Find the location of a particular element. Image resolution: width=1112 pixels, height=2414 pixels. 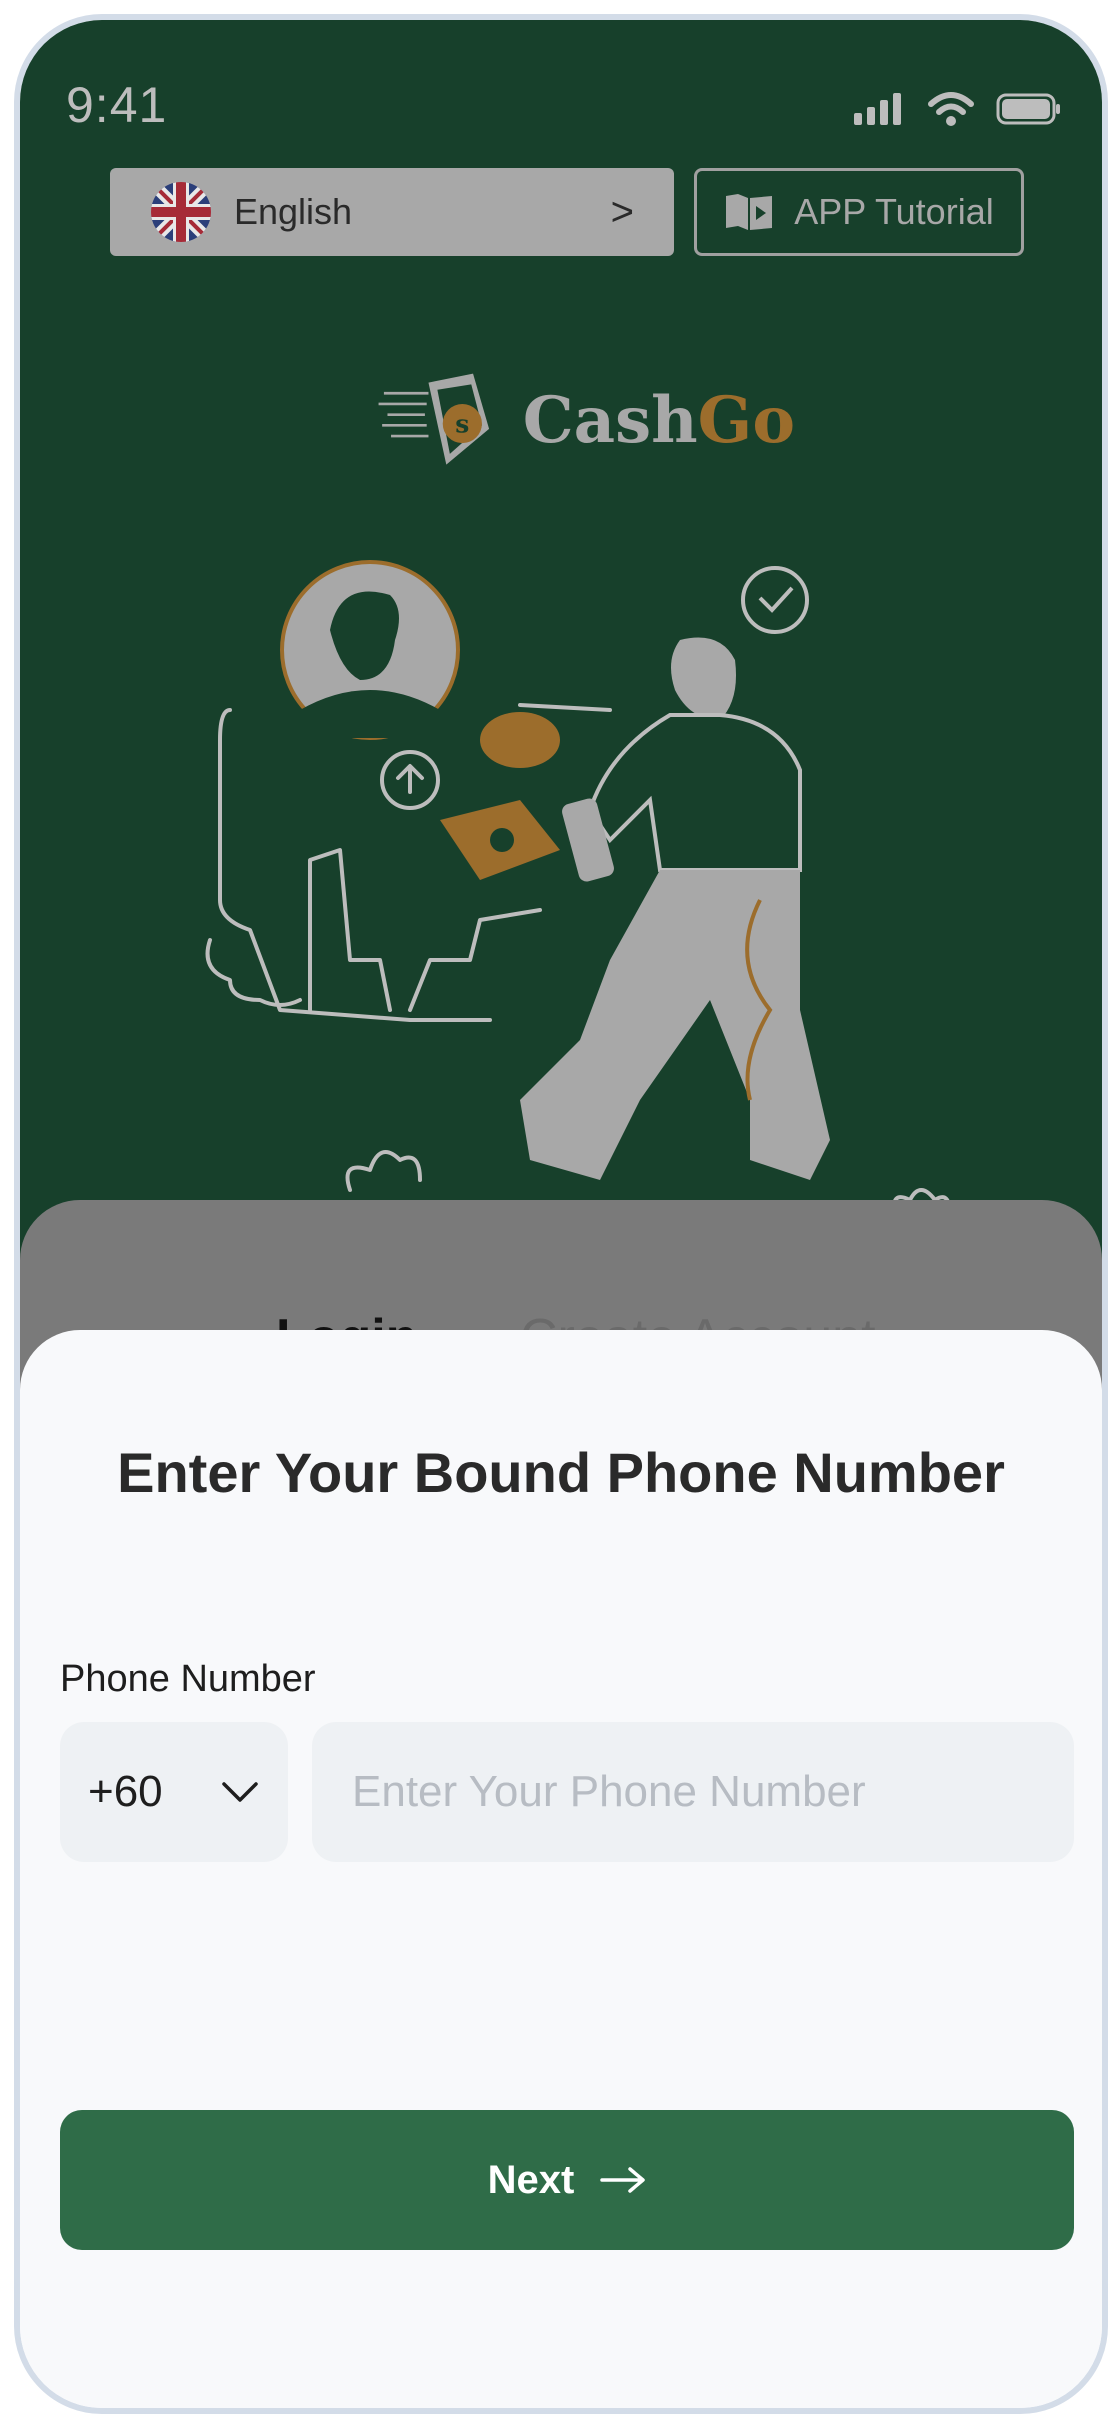

app-tutorial-button: APP Tutorial is located at coordinates (859, 212).